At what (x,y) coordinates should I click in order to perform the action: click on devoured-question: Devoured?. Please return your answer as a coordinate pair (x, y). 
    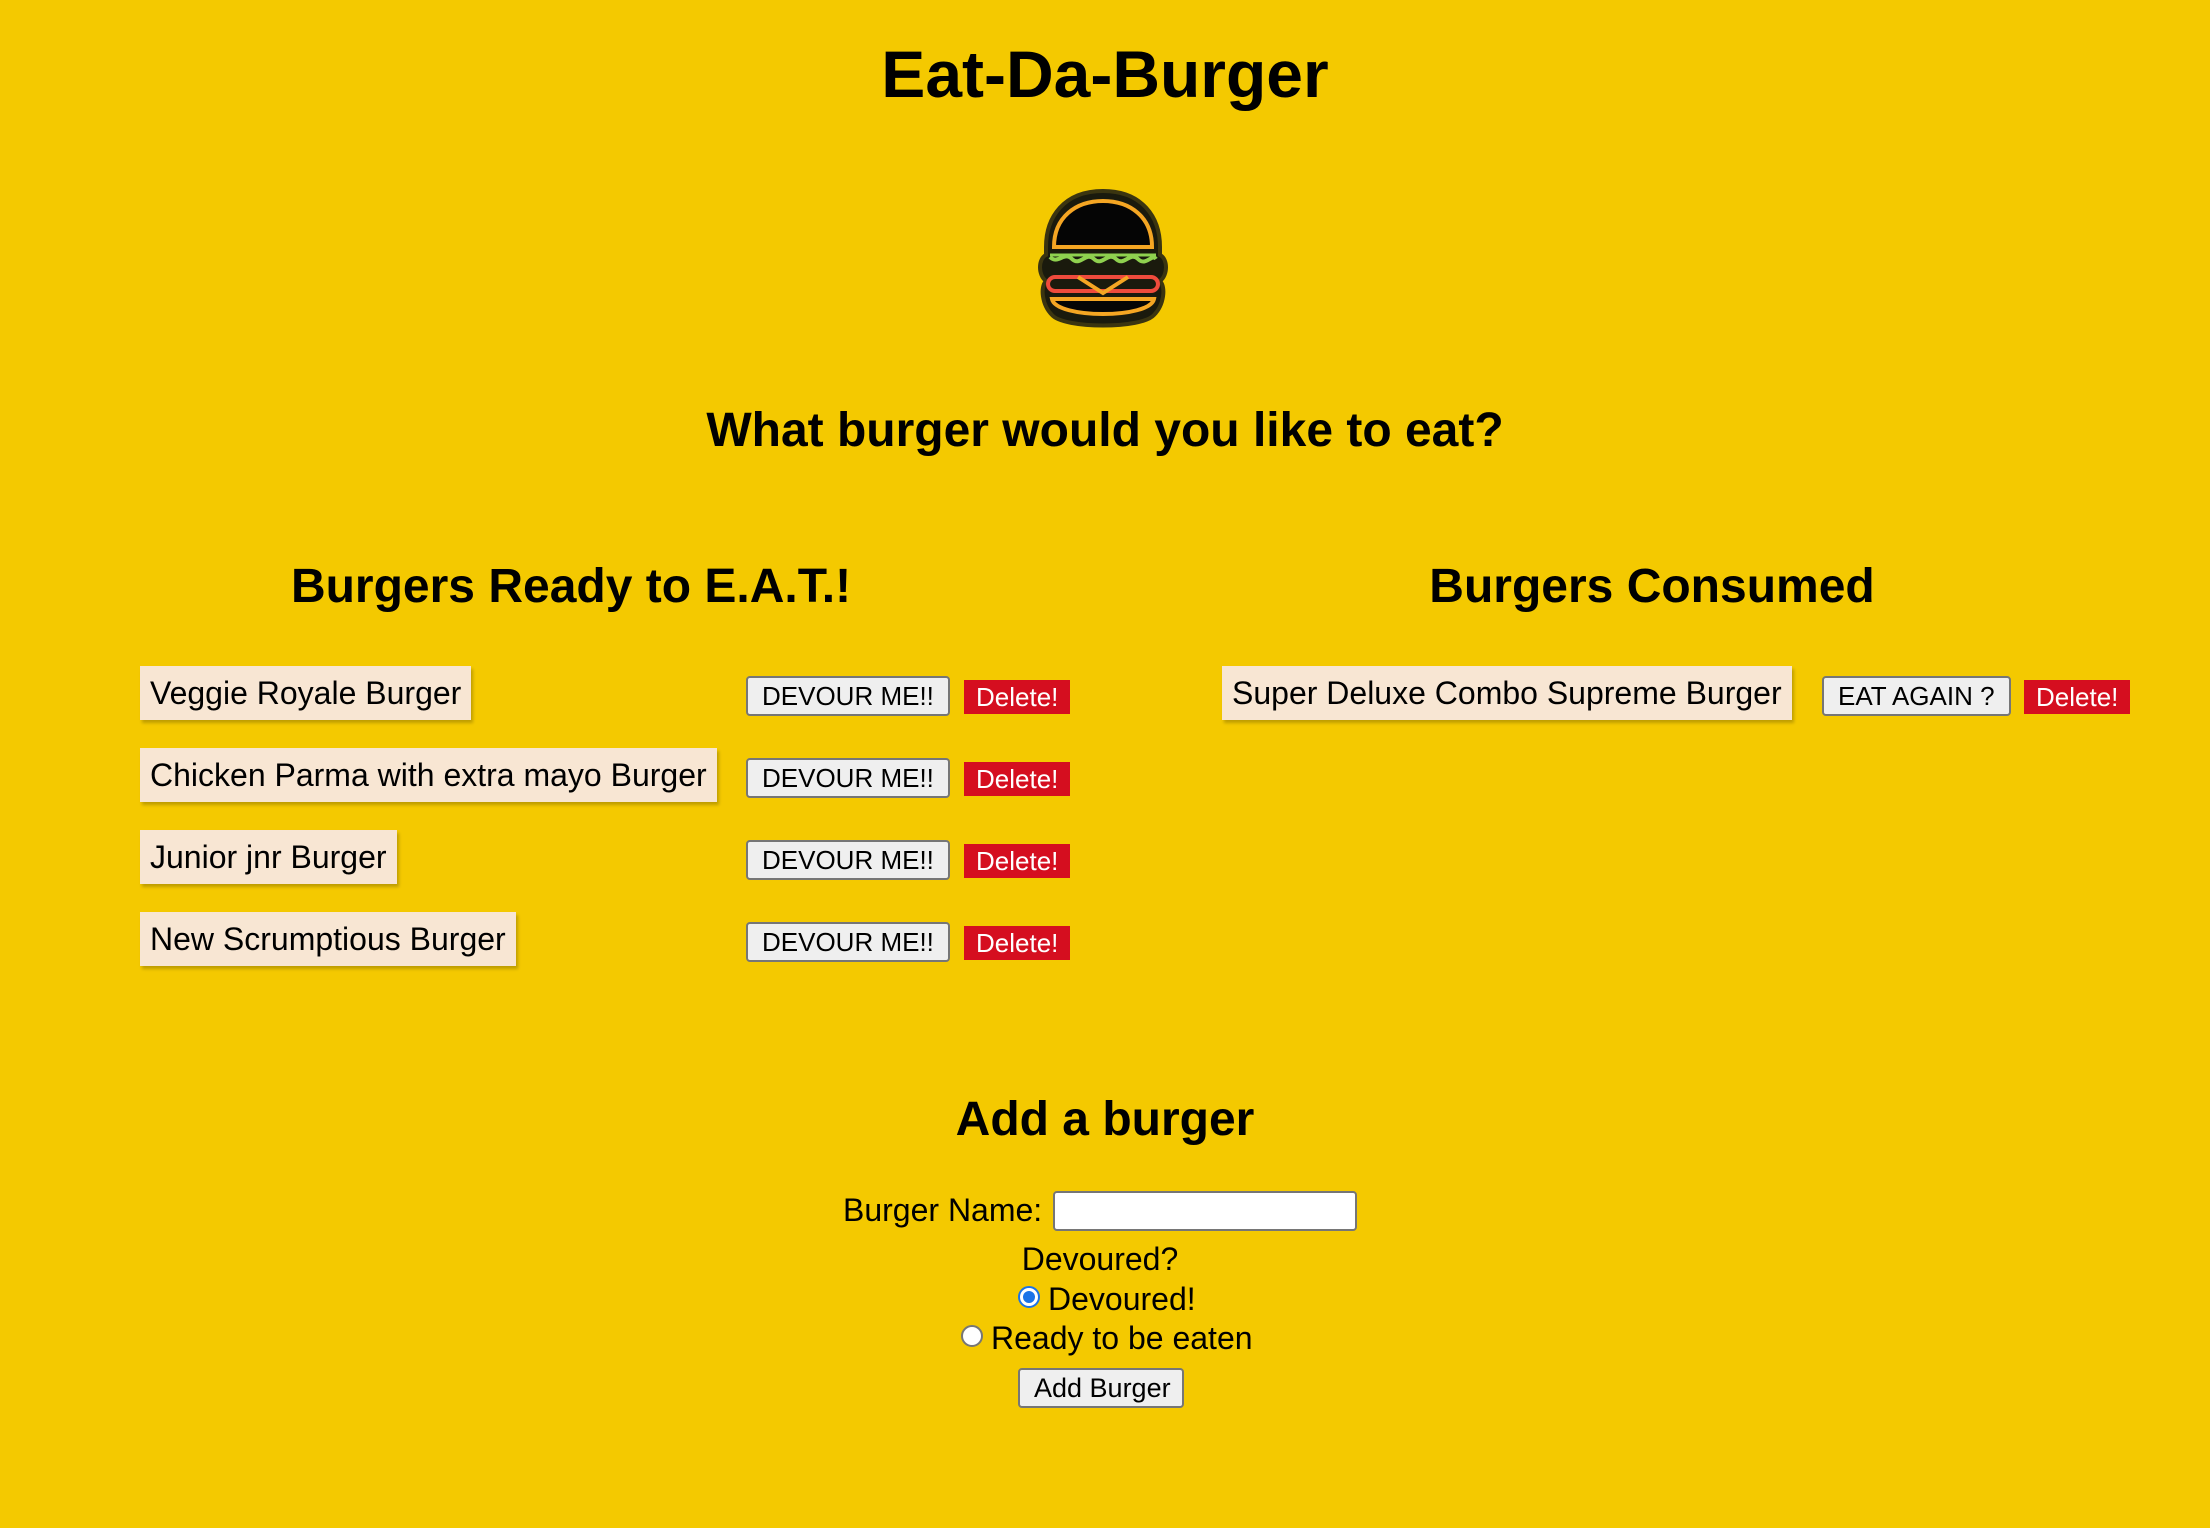
    Looking at the image, I should click on (1100, 1259).